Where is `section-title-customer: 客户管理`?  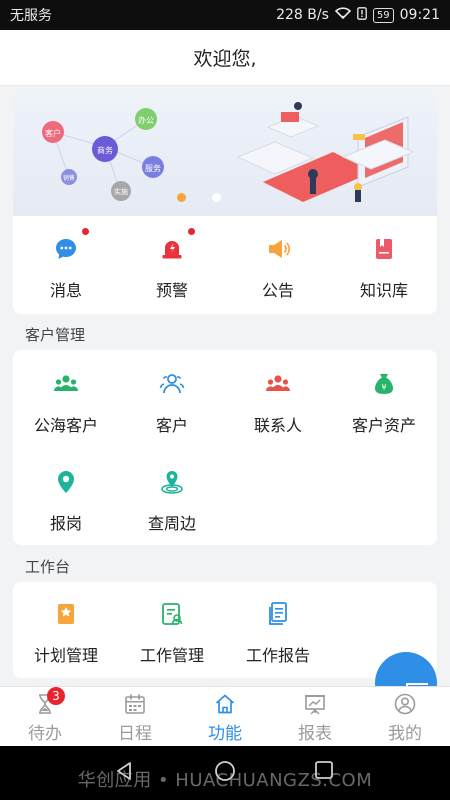 section-title-customer: 客户管理 is located at coordinates (55, 335).